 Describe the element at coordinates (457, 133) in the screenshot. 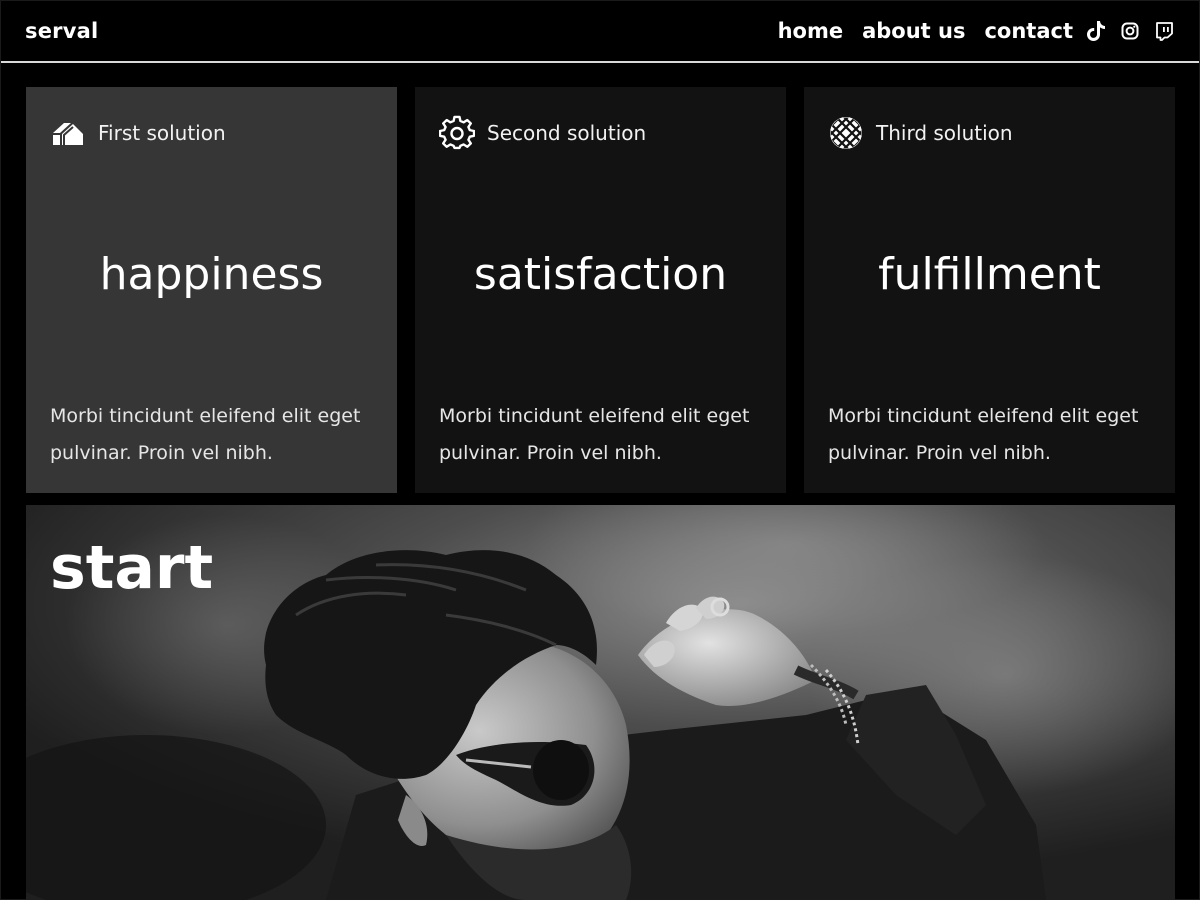

I see `gear-icon` at that location.